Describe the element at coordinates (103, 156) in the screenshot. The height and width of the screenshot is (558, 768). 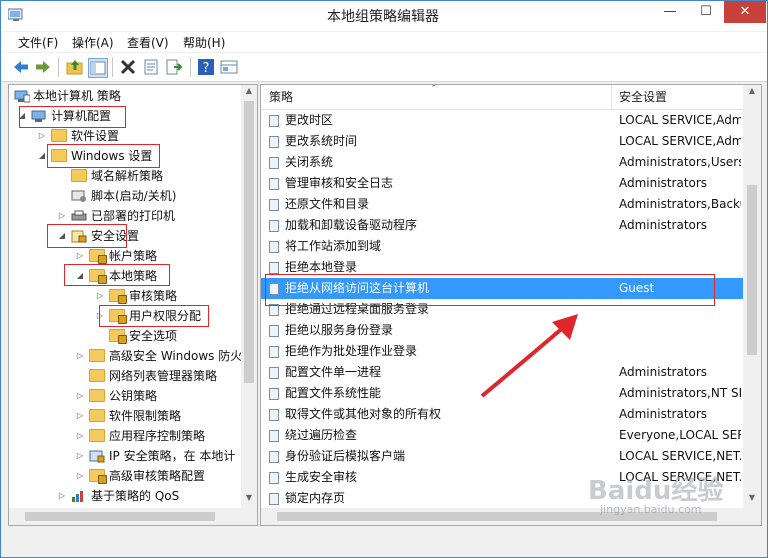
I see `annotation-box-windows-settings` at that location.